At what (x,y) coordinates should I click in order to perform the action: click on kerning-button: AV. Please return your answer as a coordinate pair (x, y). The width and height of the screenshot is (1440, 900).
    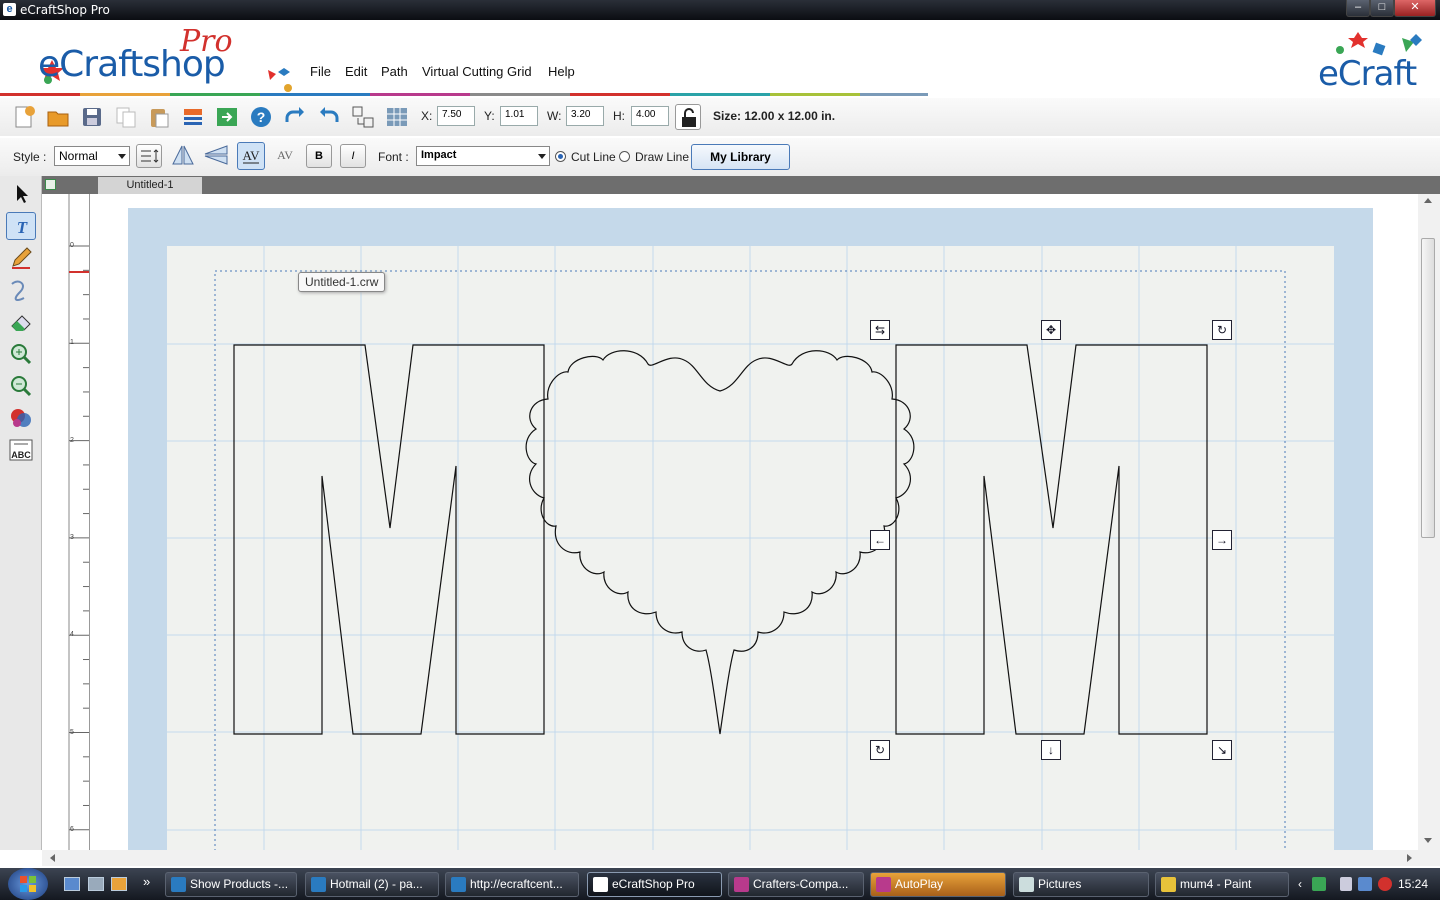
    Looking at the image, I should click on (251, 156).